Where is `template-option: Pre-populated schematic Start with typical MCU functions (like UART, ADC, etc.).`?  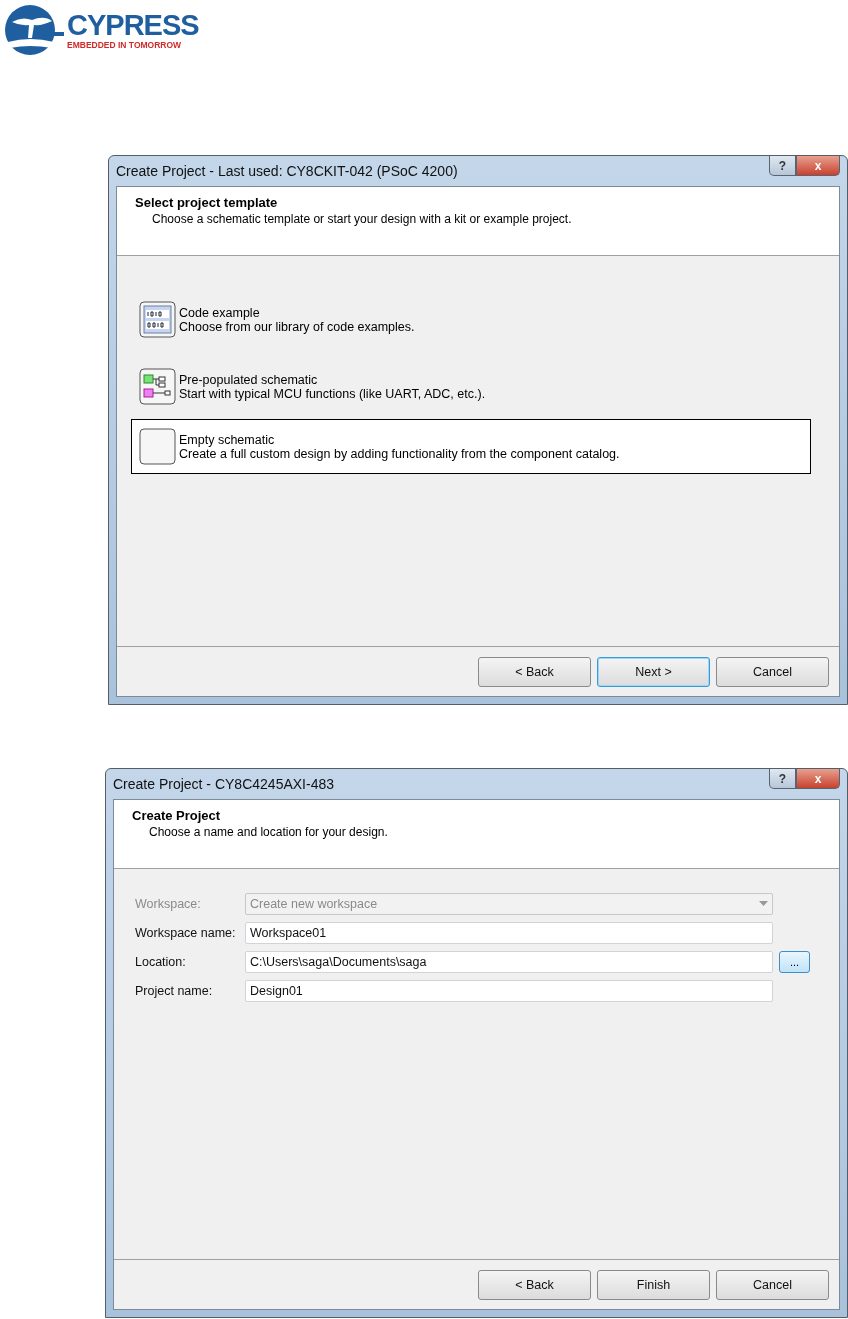 template-option: Pre-populated schematic Start with typical MCU functions (like UART, ADC, etc.). is located at coordinates (471, 386).